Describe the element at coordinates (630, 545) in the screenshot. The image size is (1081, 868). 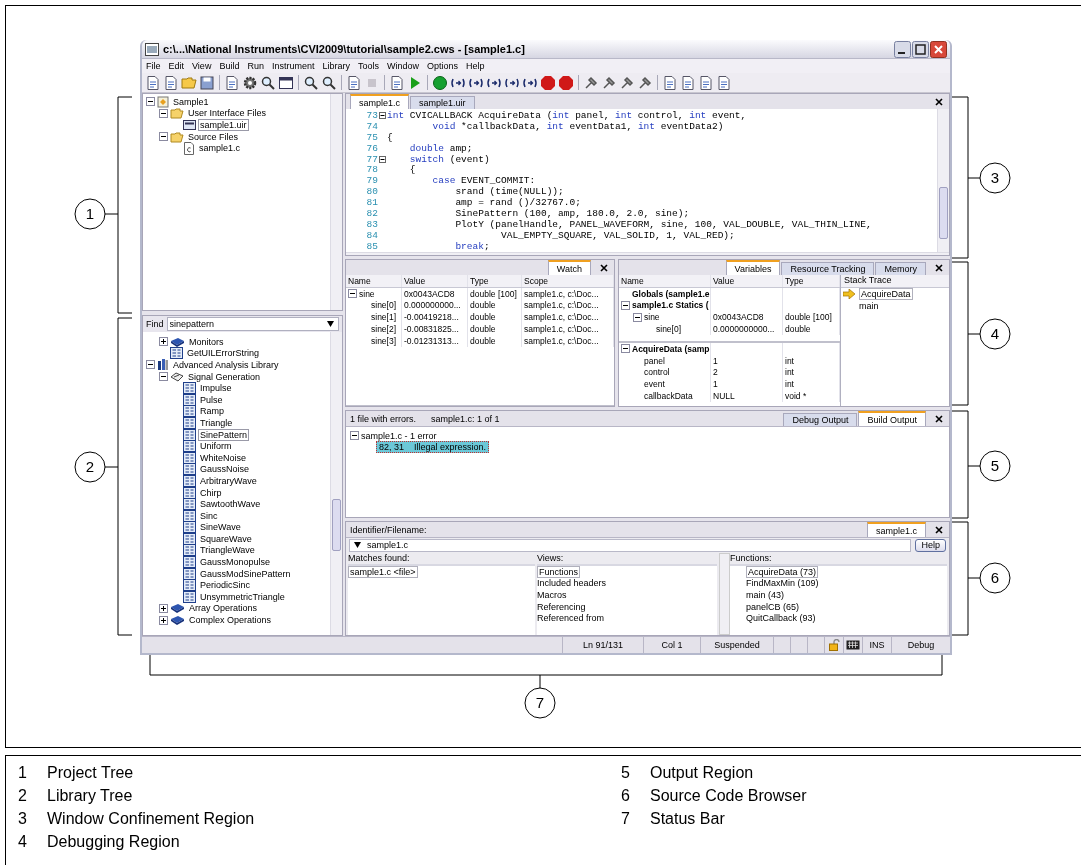
I see `identifier-field: sample1.c` at that location.